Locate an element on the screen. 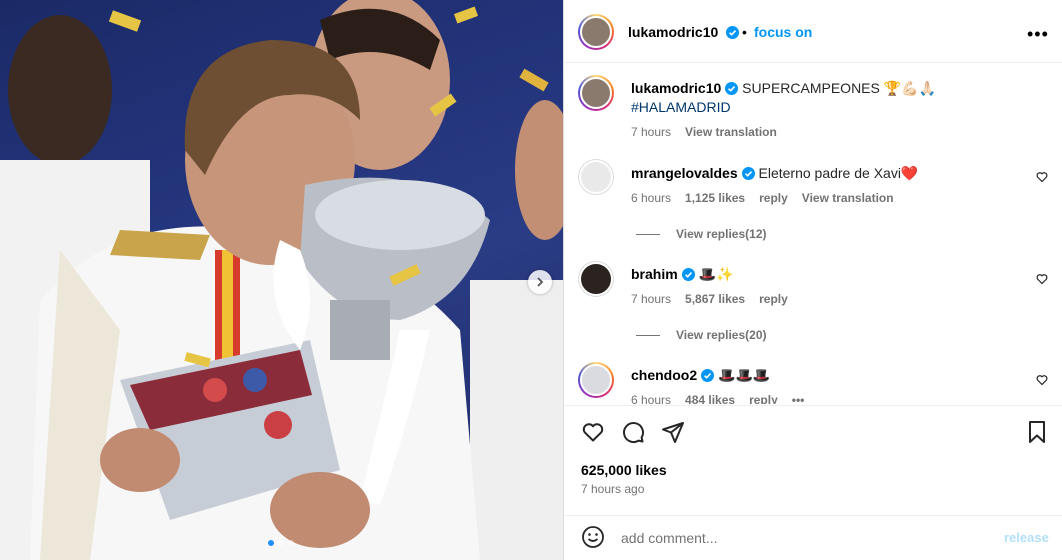 The width and height of the screenshot is (1062, 560). comment-username: mrangelovaldes is located at coordinates (684, 173).